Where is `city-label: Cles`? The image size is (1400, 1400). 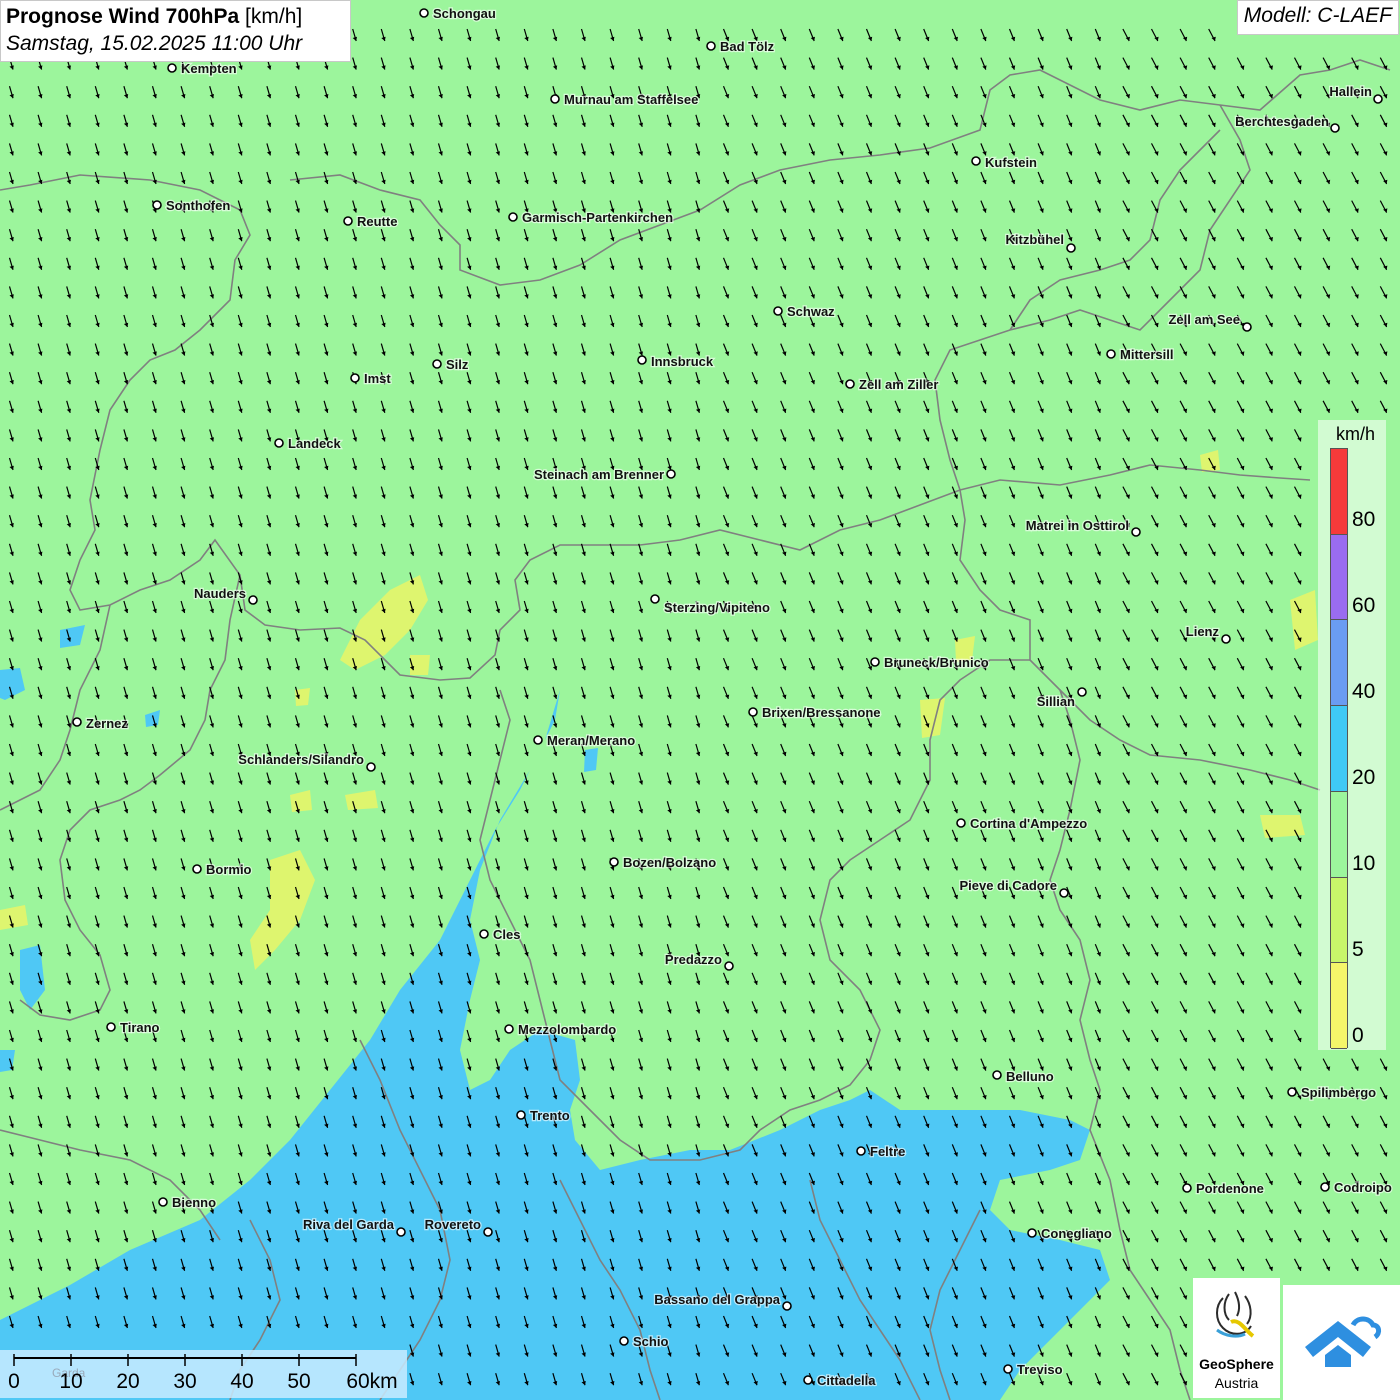
city-label: Cles is located at coordinates (506, 934).